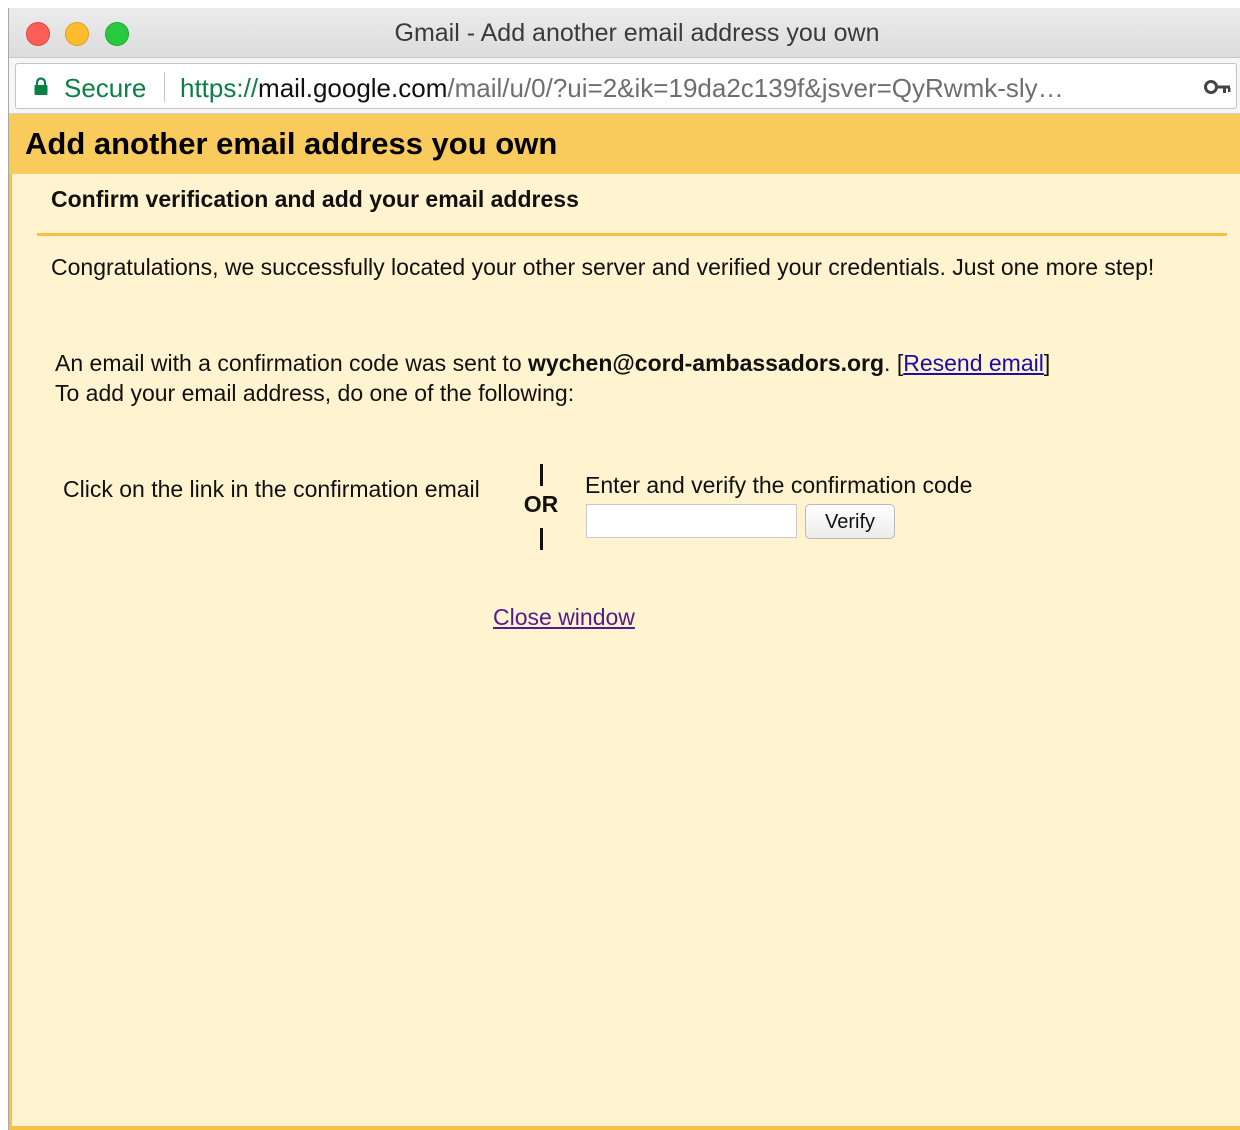 This screenshot has height=1130, width=1240. I want to click on close-window-link: Close window, so click(564, 617).